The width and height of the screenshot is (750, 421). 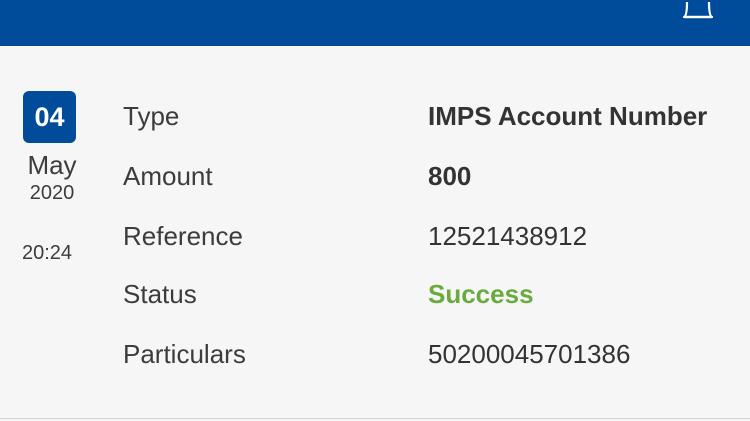 I want to click on bell-icon, so click(x=698, y=10).